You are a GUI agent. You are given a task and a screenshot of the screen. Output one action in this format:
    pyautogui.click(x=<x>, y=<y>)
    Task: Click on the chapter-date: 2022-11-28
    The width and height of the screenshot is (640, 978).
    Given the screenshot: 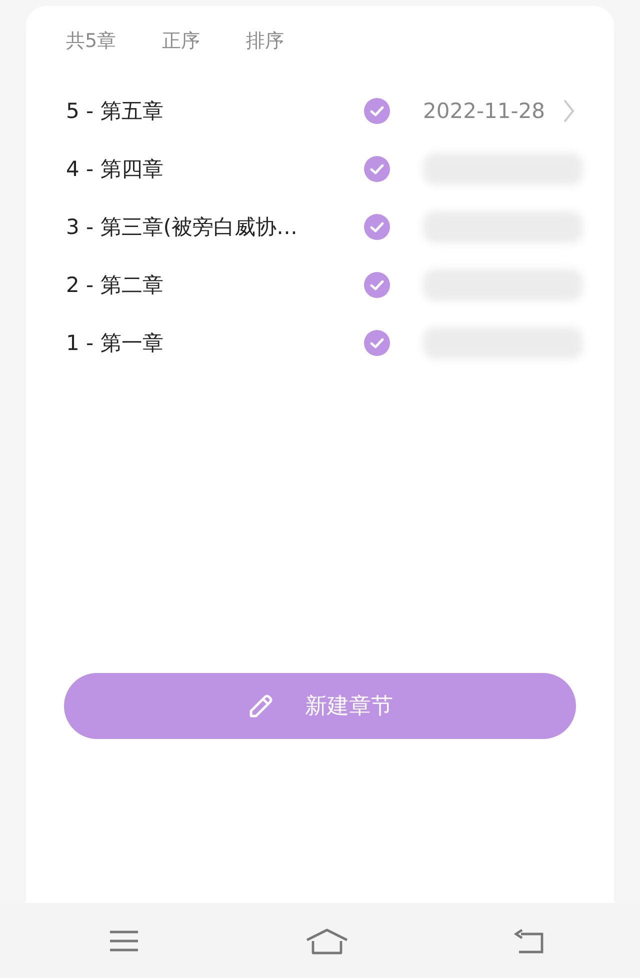 What is the action you would take?
    pyautogui.click(x=484, y=111)
    